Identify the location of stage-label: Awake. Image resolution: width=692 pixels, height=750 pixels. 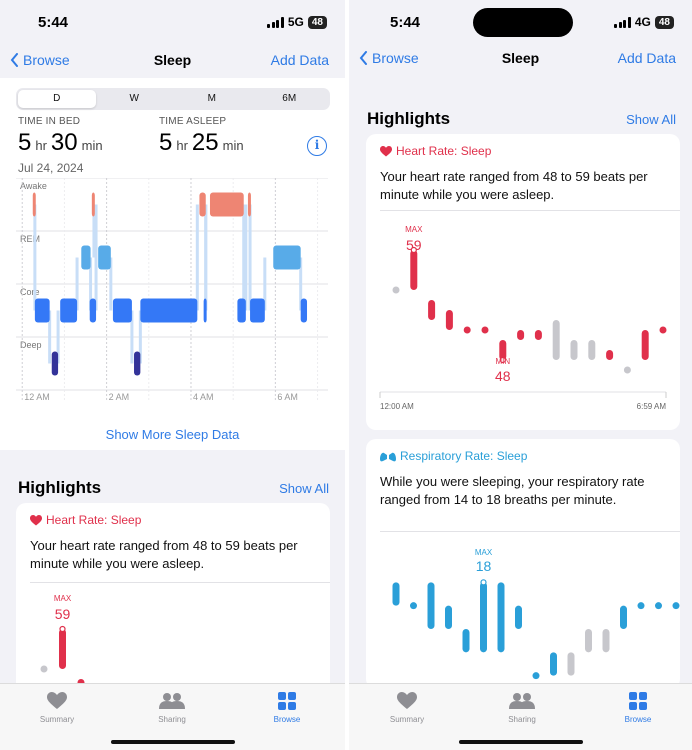
(33, 186).